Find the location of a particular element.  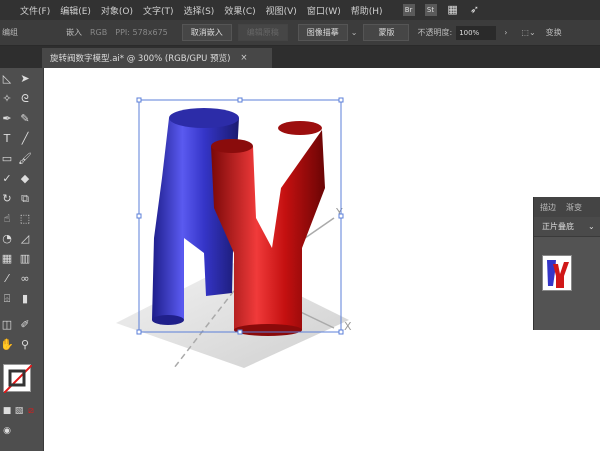

opacity-label: 不透明度: is located at coordinates (435, 32).